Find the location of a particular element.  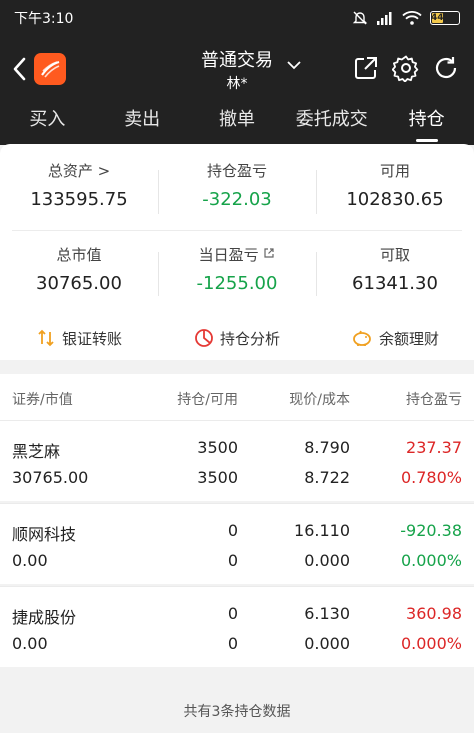

chevron-down-icon is located at coordinates (294, 65).